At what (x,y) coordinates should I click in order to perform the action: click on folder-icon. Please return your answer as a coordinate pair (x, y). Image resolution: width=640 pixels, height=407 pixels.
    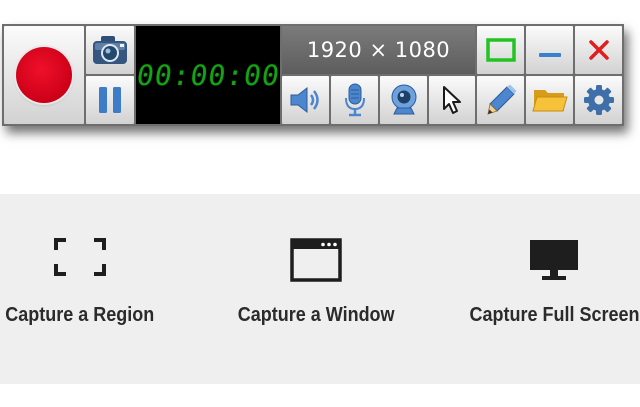
    Looking at the image, I should click on (549, 101).